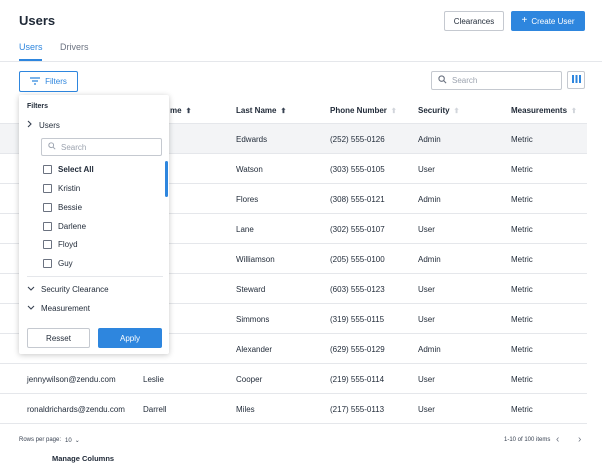 The height and width of the screenshot is (466, 602). I want to click on columns-icon, so click(576, 80).